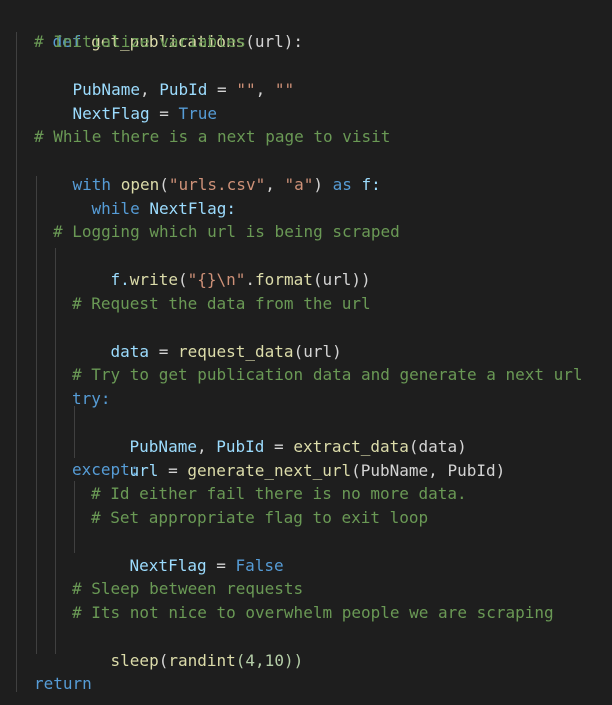 This screenshot has width=612, height=705. What do you see at coordinates (130, 351) in the screenshot?
I see `var-data: data` at bounding box center [130, 351].